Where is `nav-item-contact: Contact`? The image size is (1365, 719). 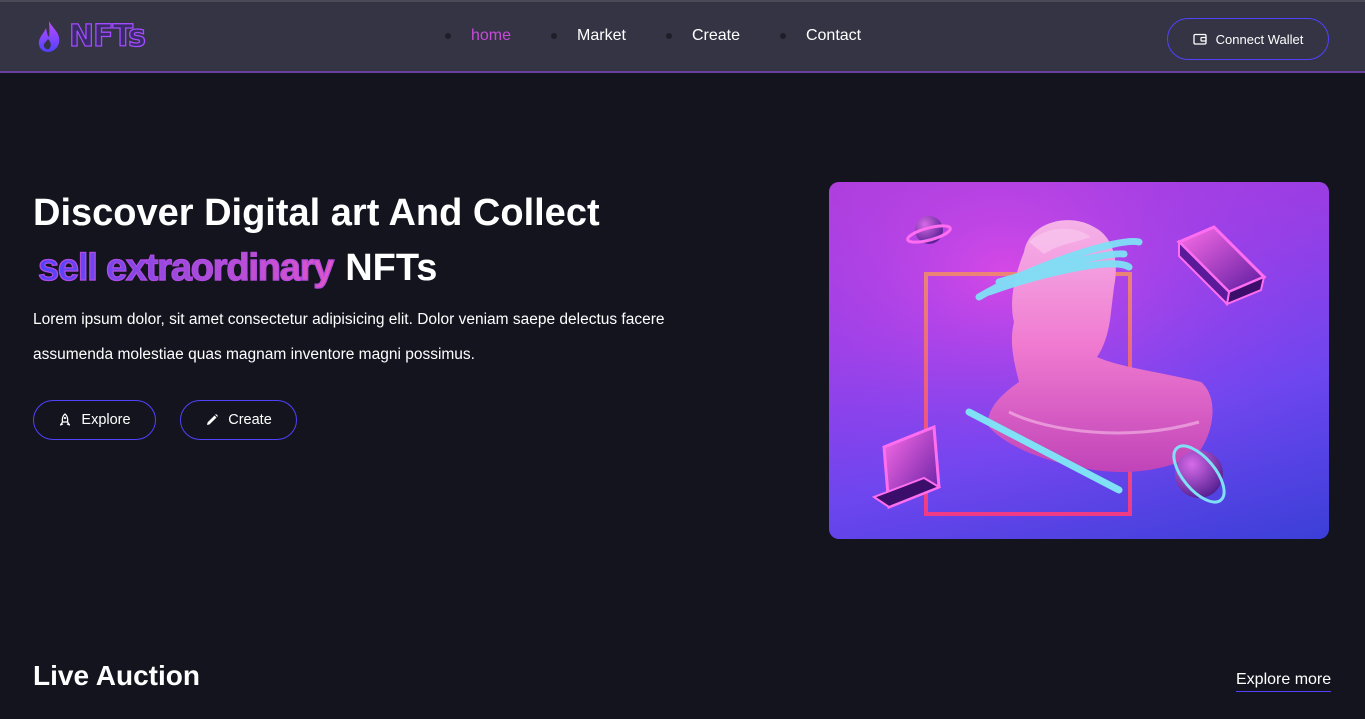 nav-item-contact: Contact is located at coordinates (820, 36).